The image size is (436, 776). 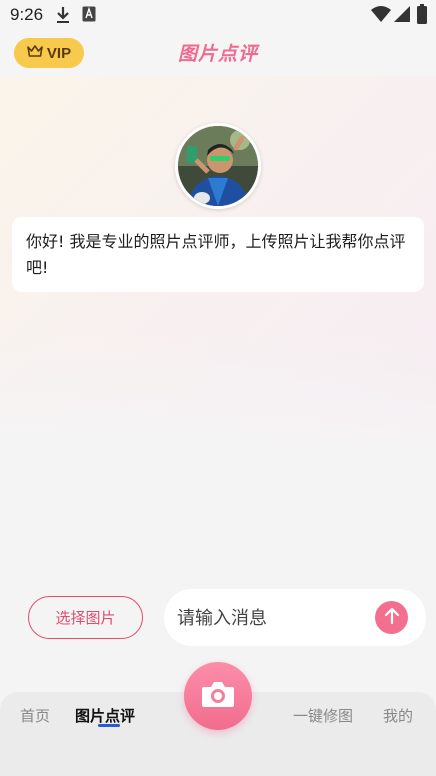 I want to click on camera-icon, so click(x=218, y=696).